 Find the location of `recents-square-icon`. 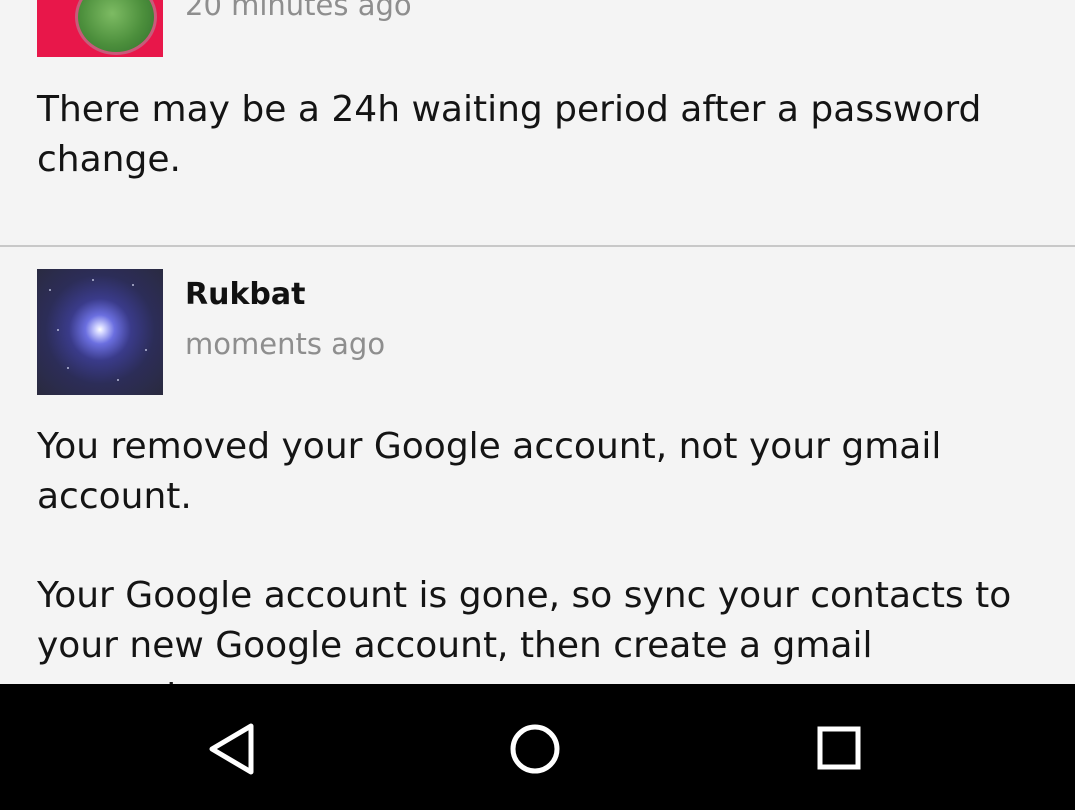

recents-square-icon is located at coordinates (839, 748).